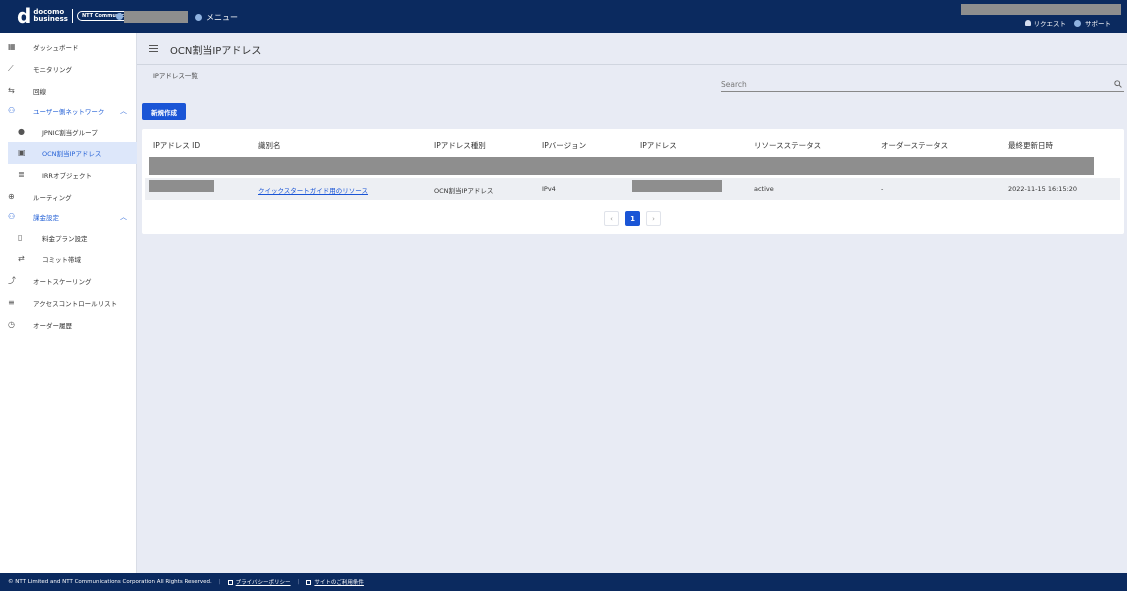 This screenshot has width=1127, height=591. What do you see at coordinates (119, 16) in the screenshot?
I see `tenant-icon` at bounding box center [119, 16].